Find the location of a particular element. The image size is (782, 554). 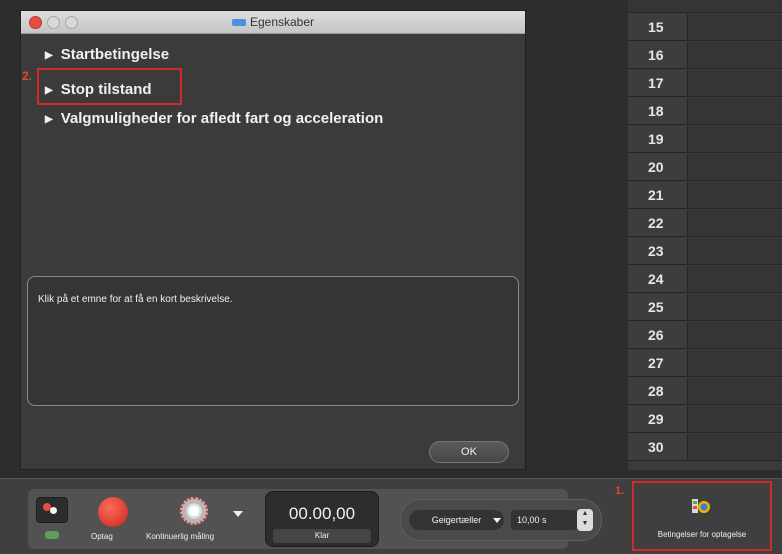

row-number: 20 is located at coordinates (658, 167).